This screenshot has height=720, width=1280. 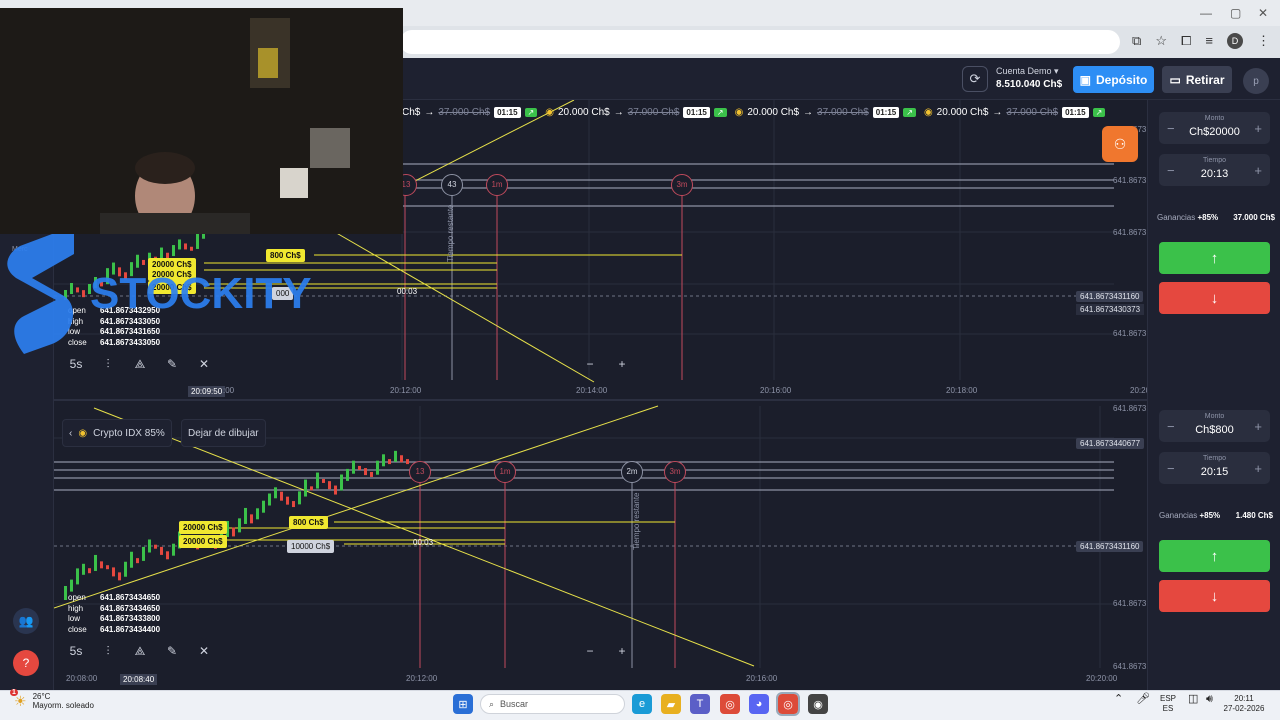 I want to click on lang-primary: ESP, so click(x=1168, y=698).